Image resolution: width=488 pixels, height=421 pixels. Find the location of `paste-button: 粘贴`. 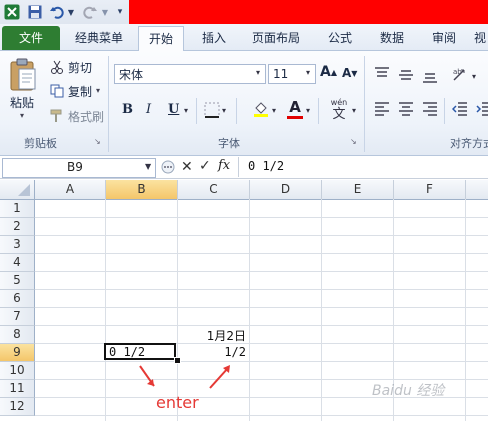

paste-button: 粘贴 is located at coordinates (25, 102).